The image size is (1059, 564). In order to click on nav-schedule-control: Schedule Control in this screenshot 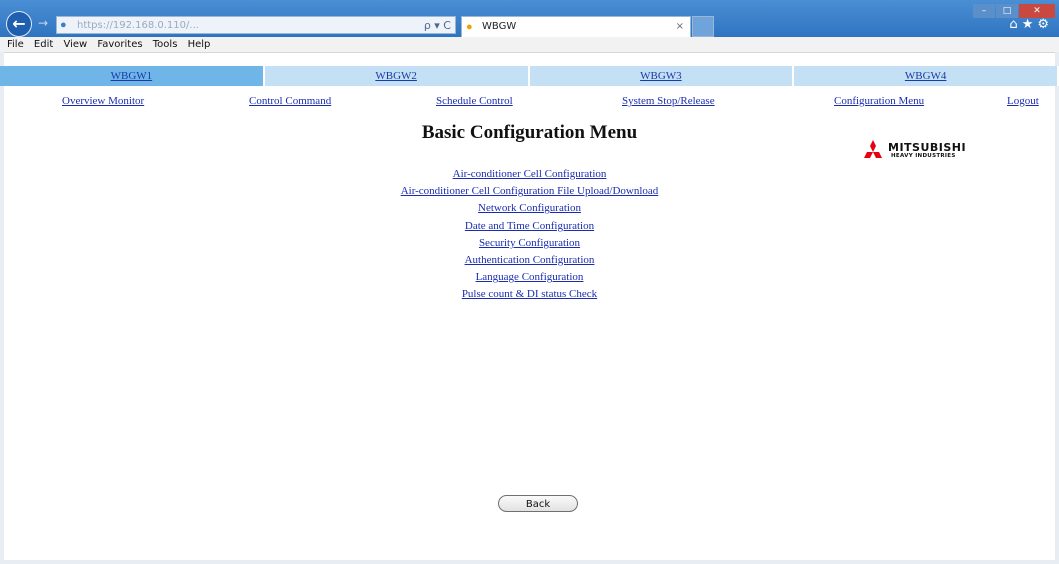, I will do `click(474, 101)`.